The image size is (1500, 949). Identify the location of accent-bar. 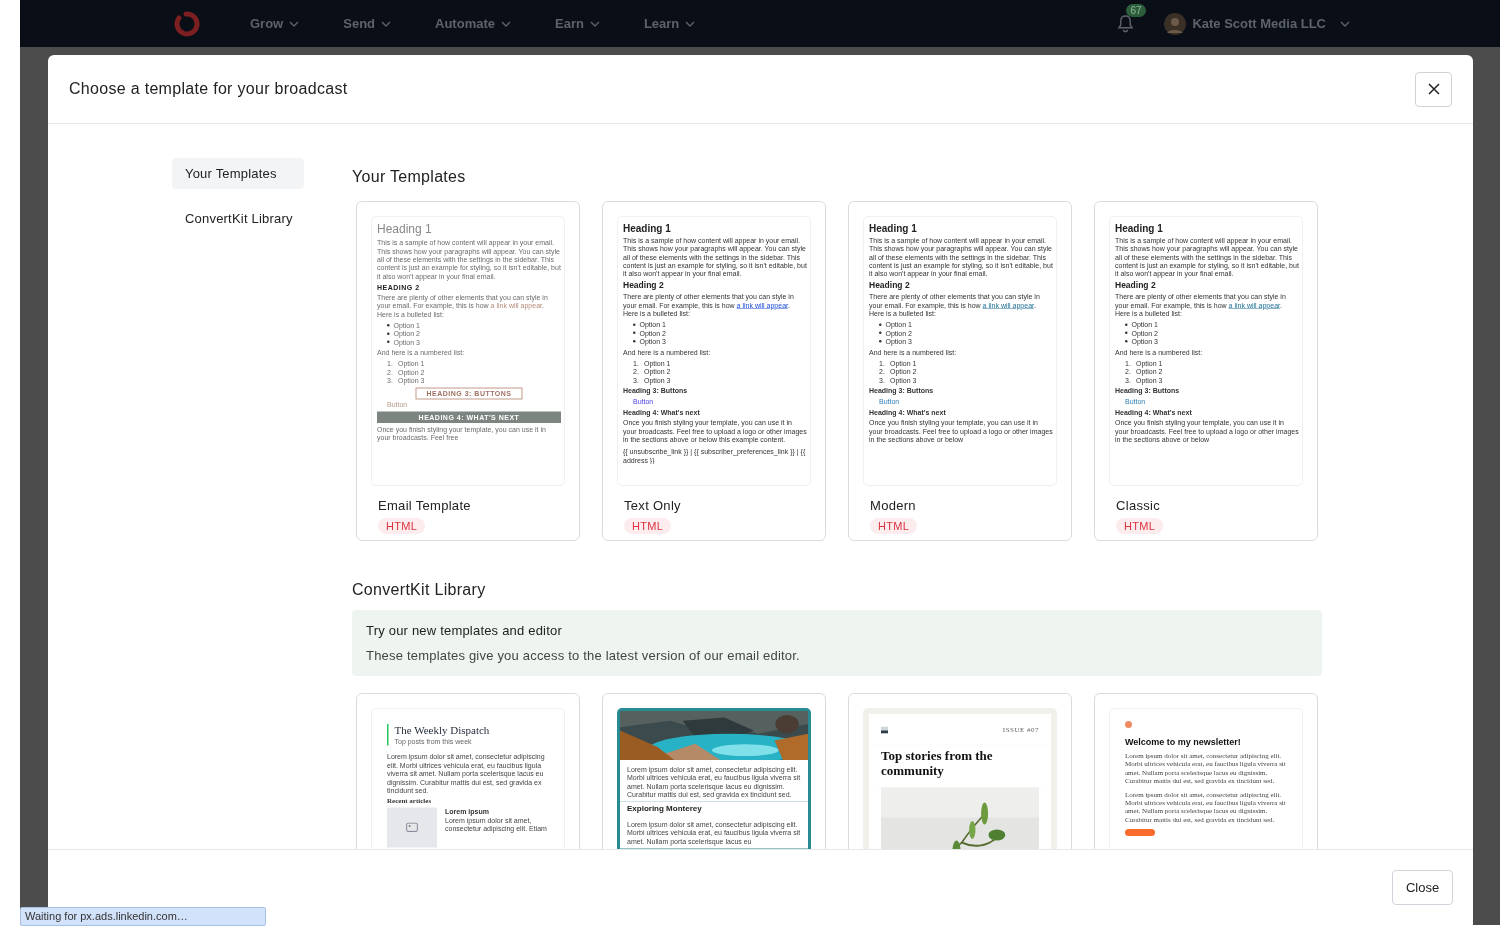
(388, 735).